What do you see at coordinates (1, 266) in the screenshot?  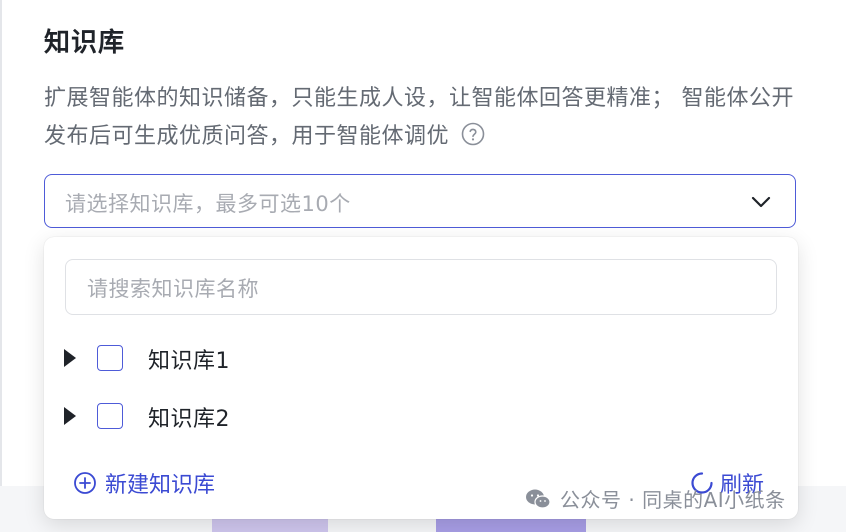 I see `left-divider` at bounding box center [1, 266].